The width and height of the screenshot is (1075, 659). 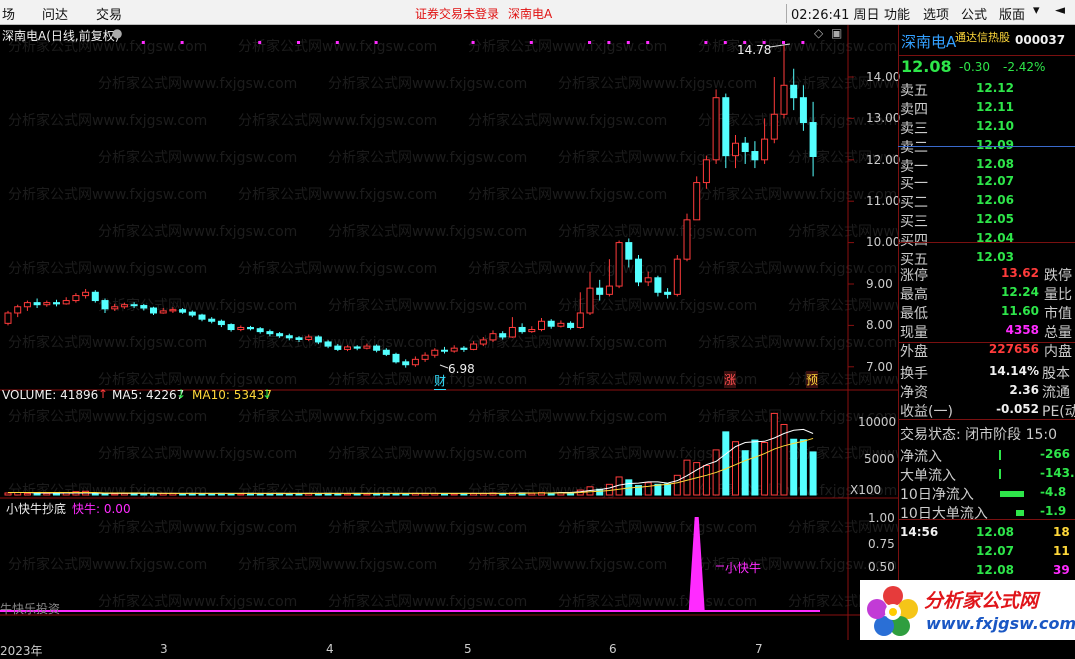 What do you see at coordinates (330, 649) in the screenshot?
I see `date-tick: 4` at bounding box center [330, 649].